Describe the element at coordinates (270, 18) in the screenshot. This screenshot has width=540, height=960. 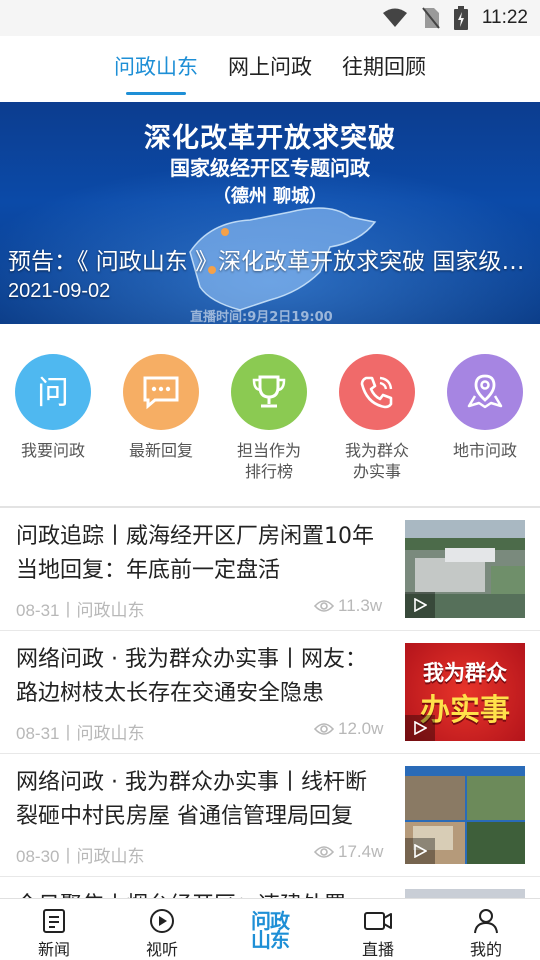
I see `status-bar: 11:22` at that location.